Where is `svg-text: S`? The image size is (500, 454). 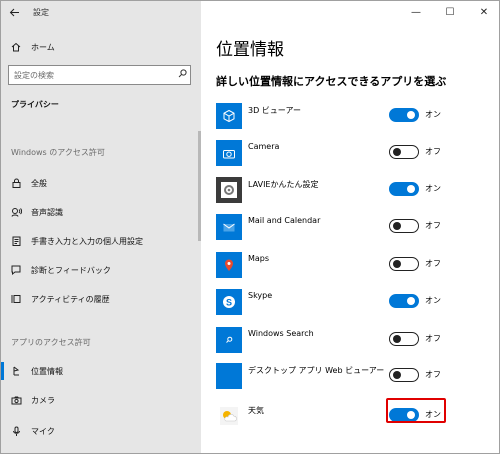 svg-text: S is located at coordinates (229, 303).